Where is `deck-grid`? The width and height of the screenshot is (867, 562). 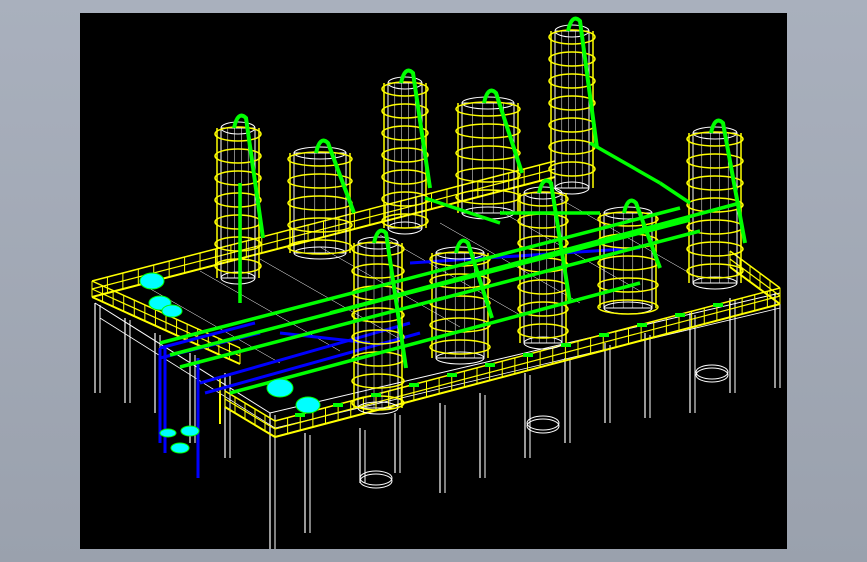 deck-grid is located at coordinates (630, 239).